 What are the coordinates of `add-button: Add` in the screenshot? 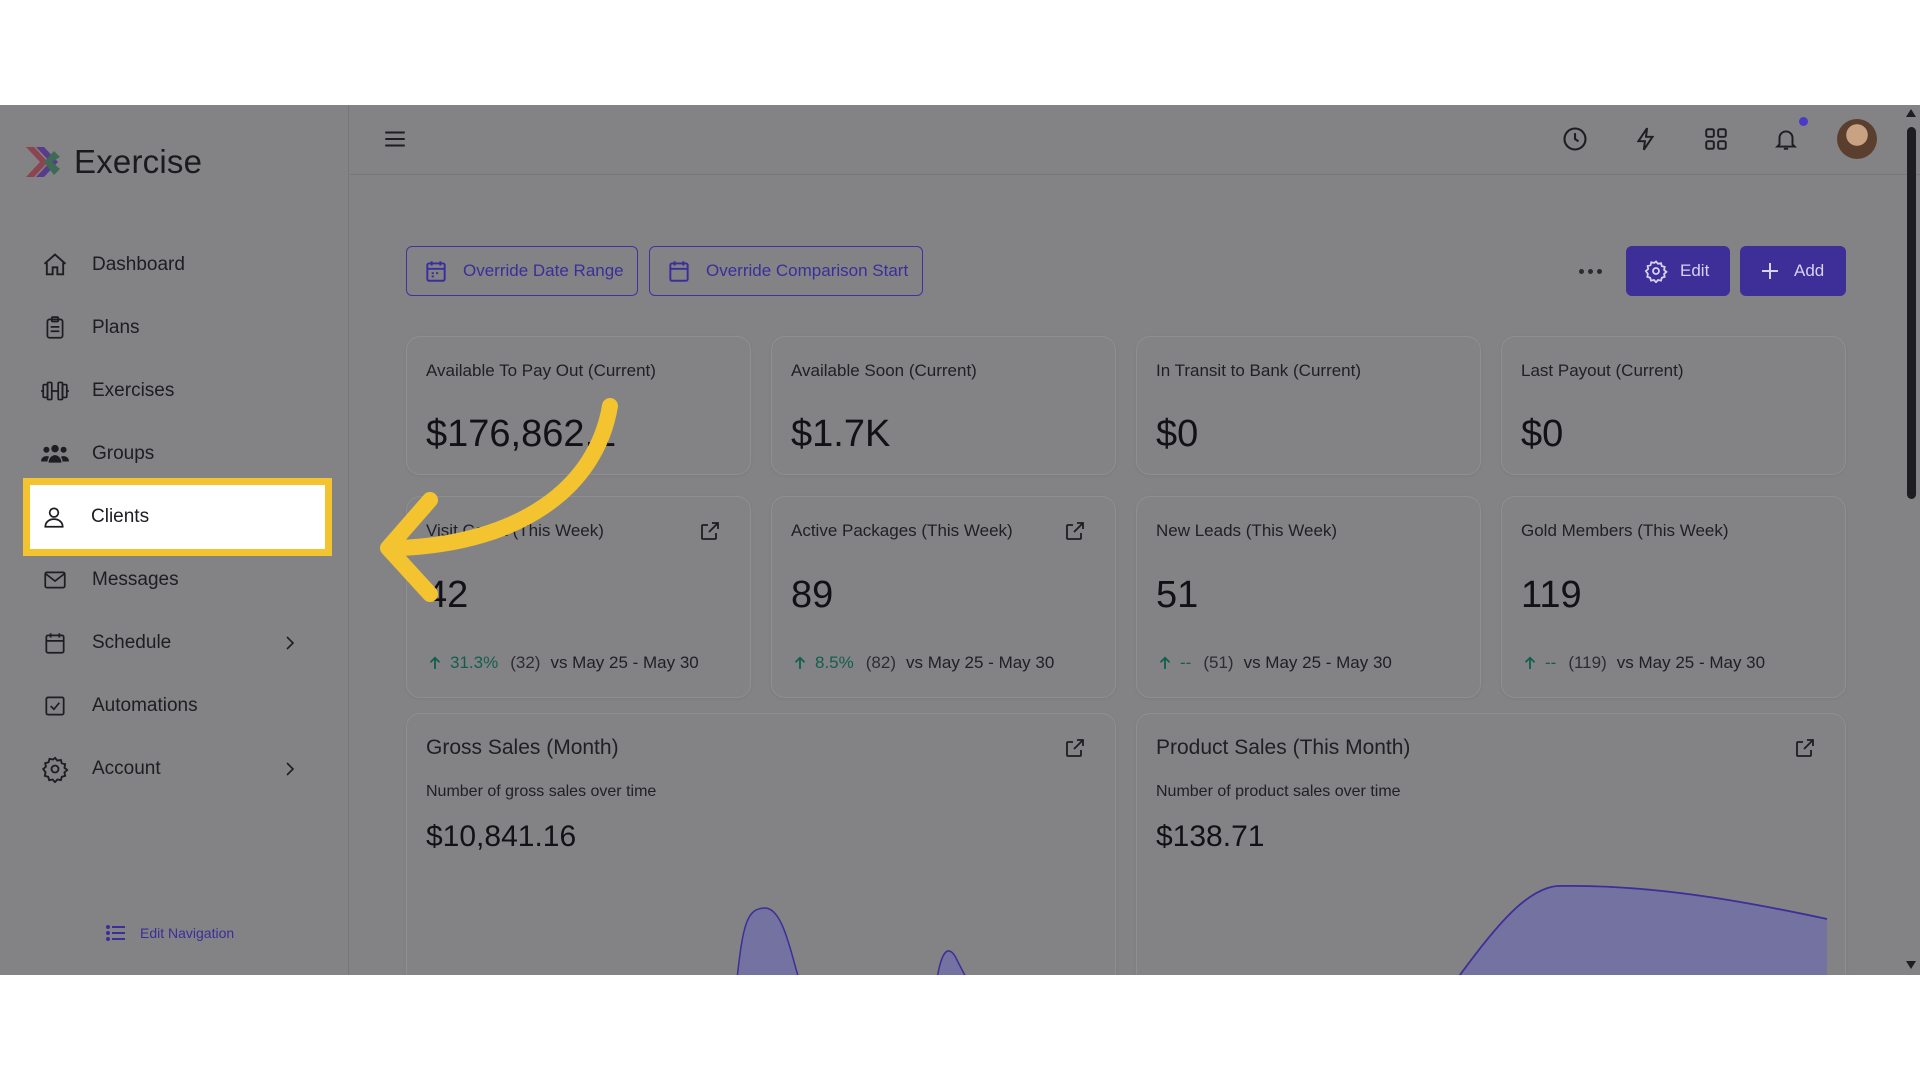 It's located at (1793, 271).